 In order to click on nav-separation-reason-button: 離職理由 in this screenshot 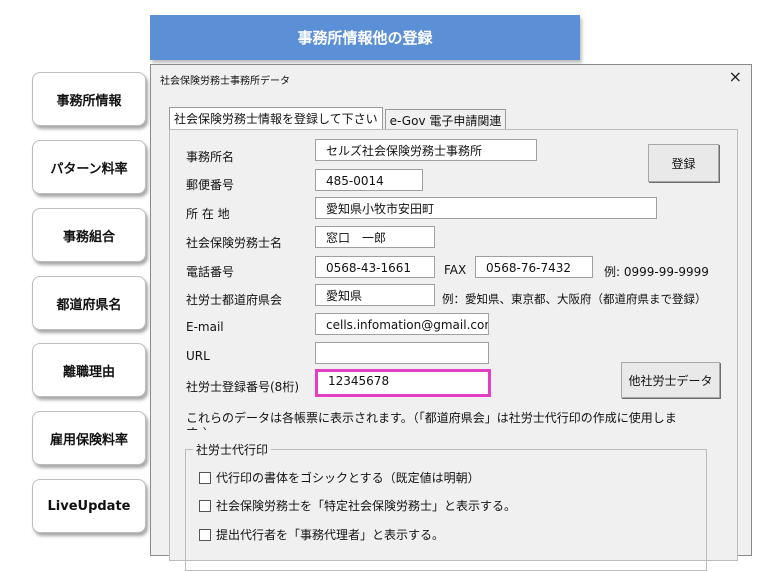, I will do `click(89, 370)`.